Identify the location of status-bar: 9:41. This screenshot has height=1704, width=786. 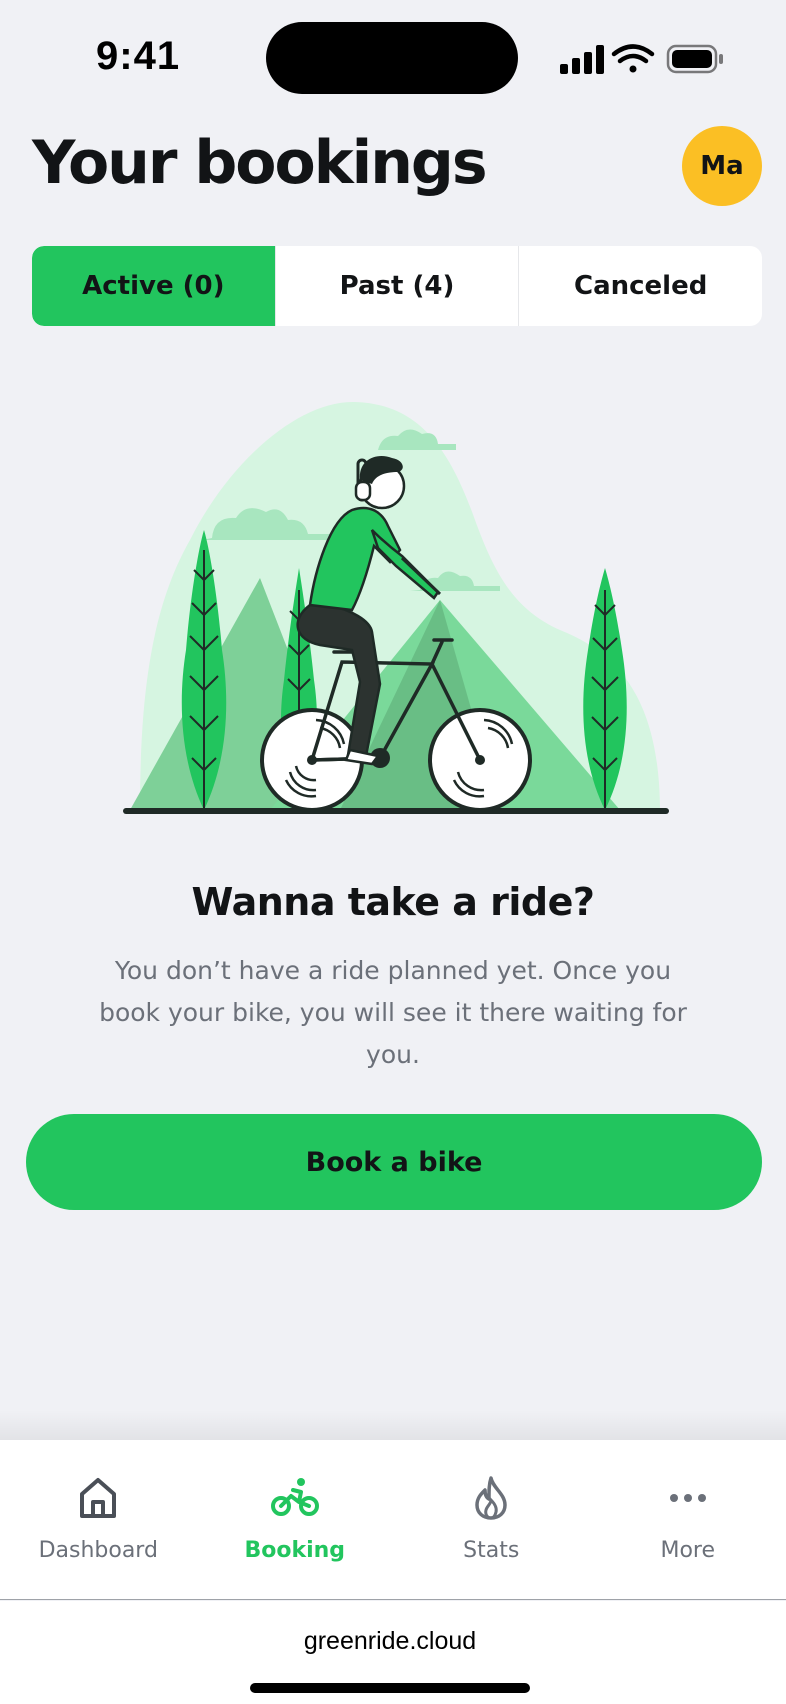
(393, 59).